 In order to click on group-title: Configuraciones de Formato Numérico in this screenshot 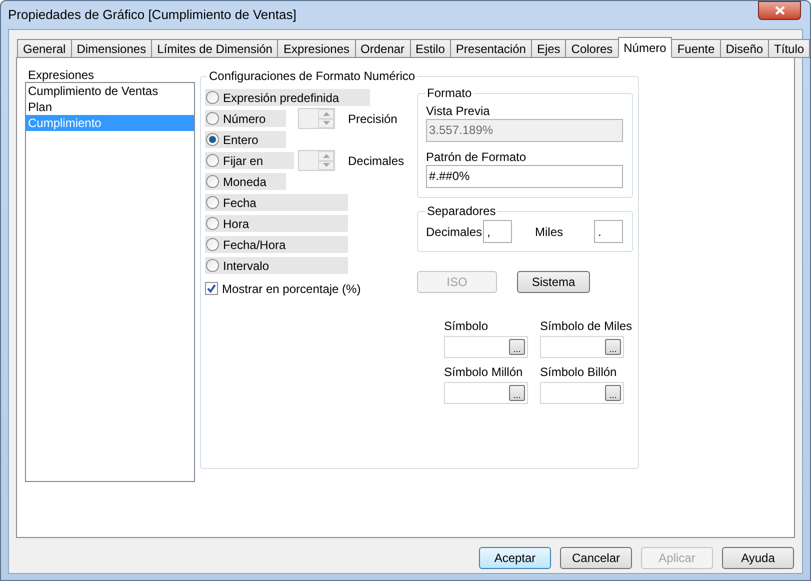, I will do `click(312, 76)`.